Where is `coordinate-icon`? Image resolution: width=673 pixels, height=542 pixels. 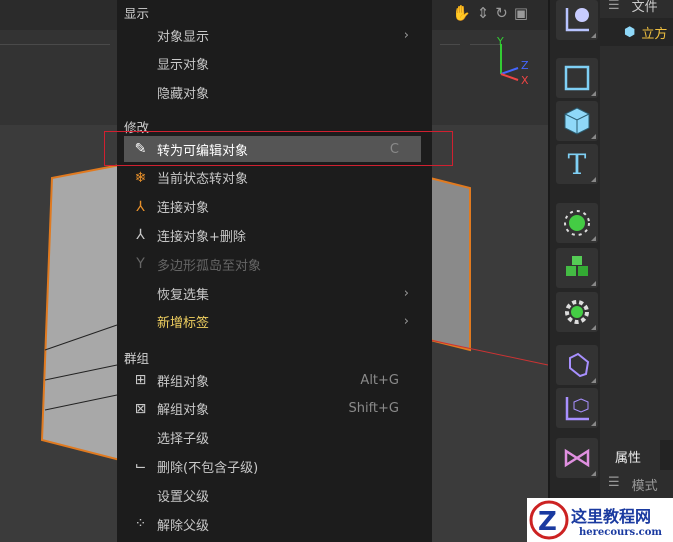 coordinate-icon is located at coordinates (577, 20).